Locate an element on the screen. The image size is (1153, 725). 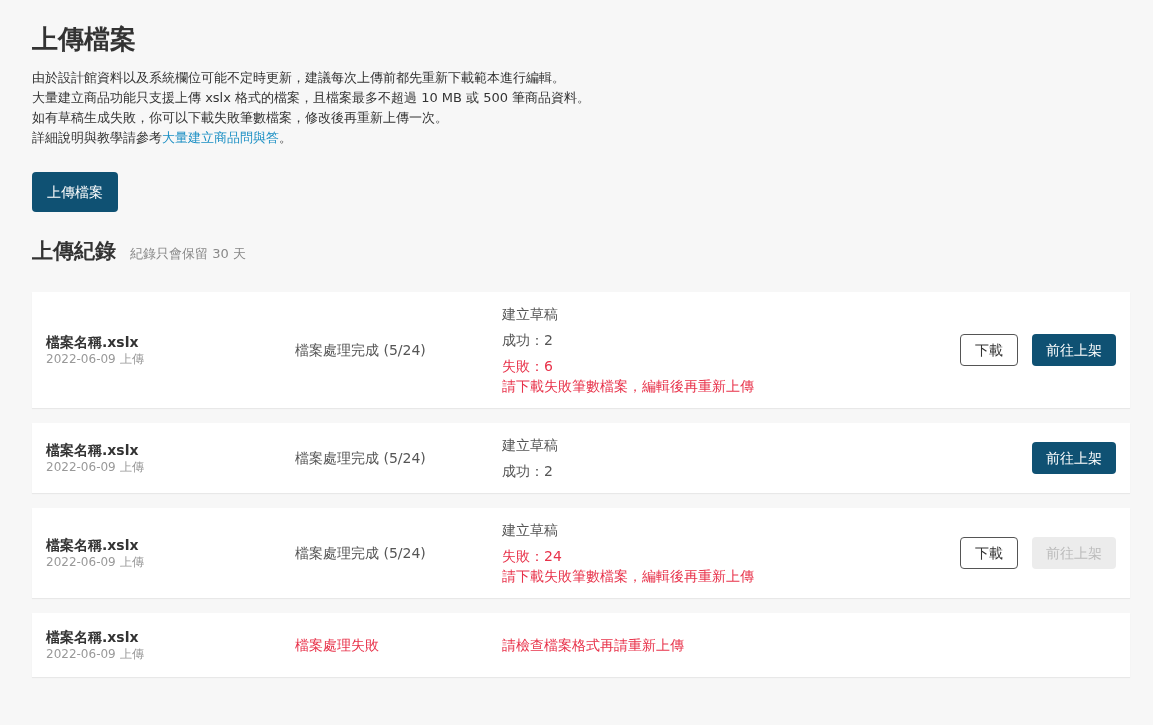
status-text: 檔案處理失敗 is located at coordinates (337, 645).